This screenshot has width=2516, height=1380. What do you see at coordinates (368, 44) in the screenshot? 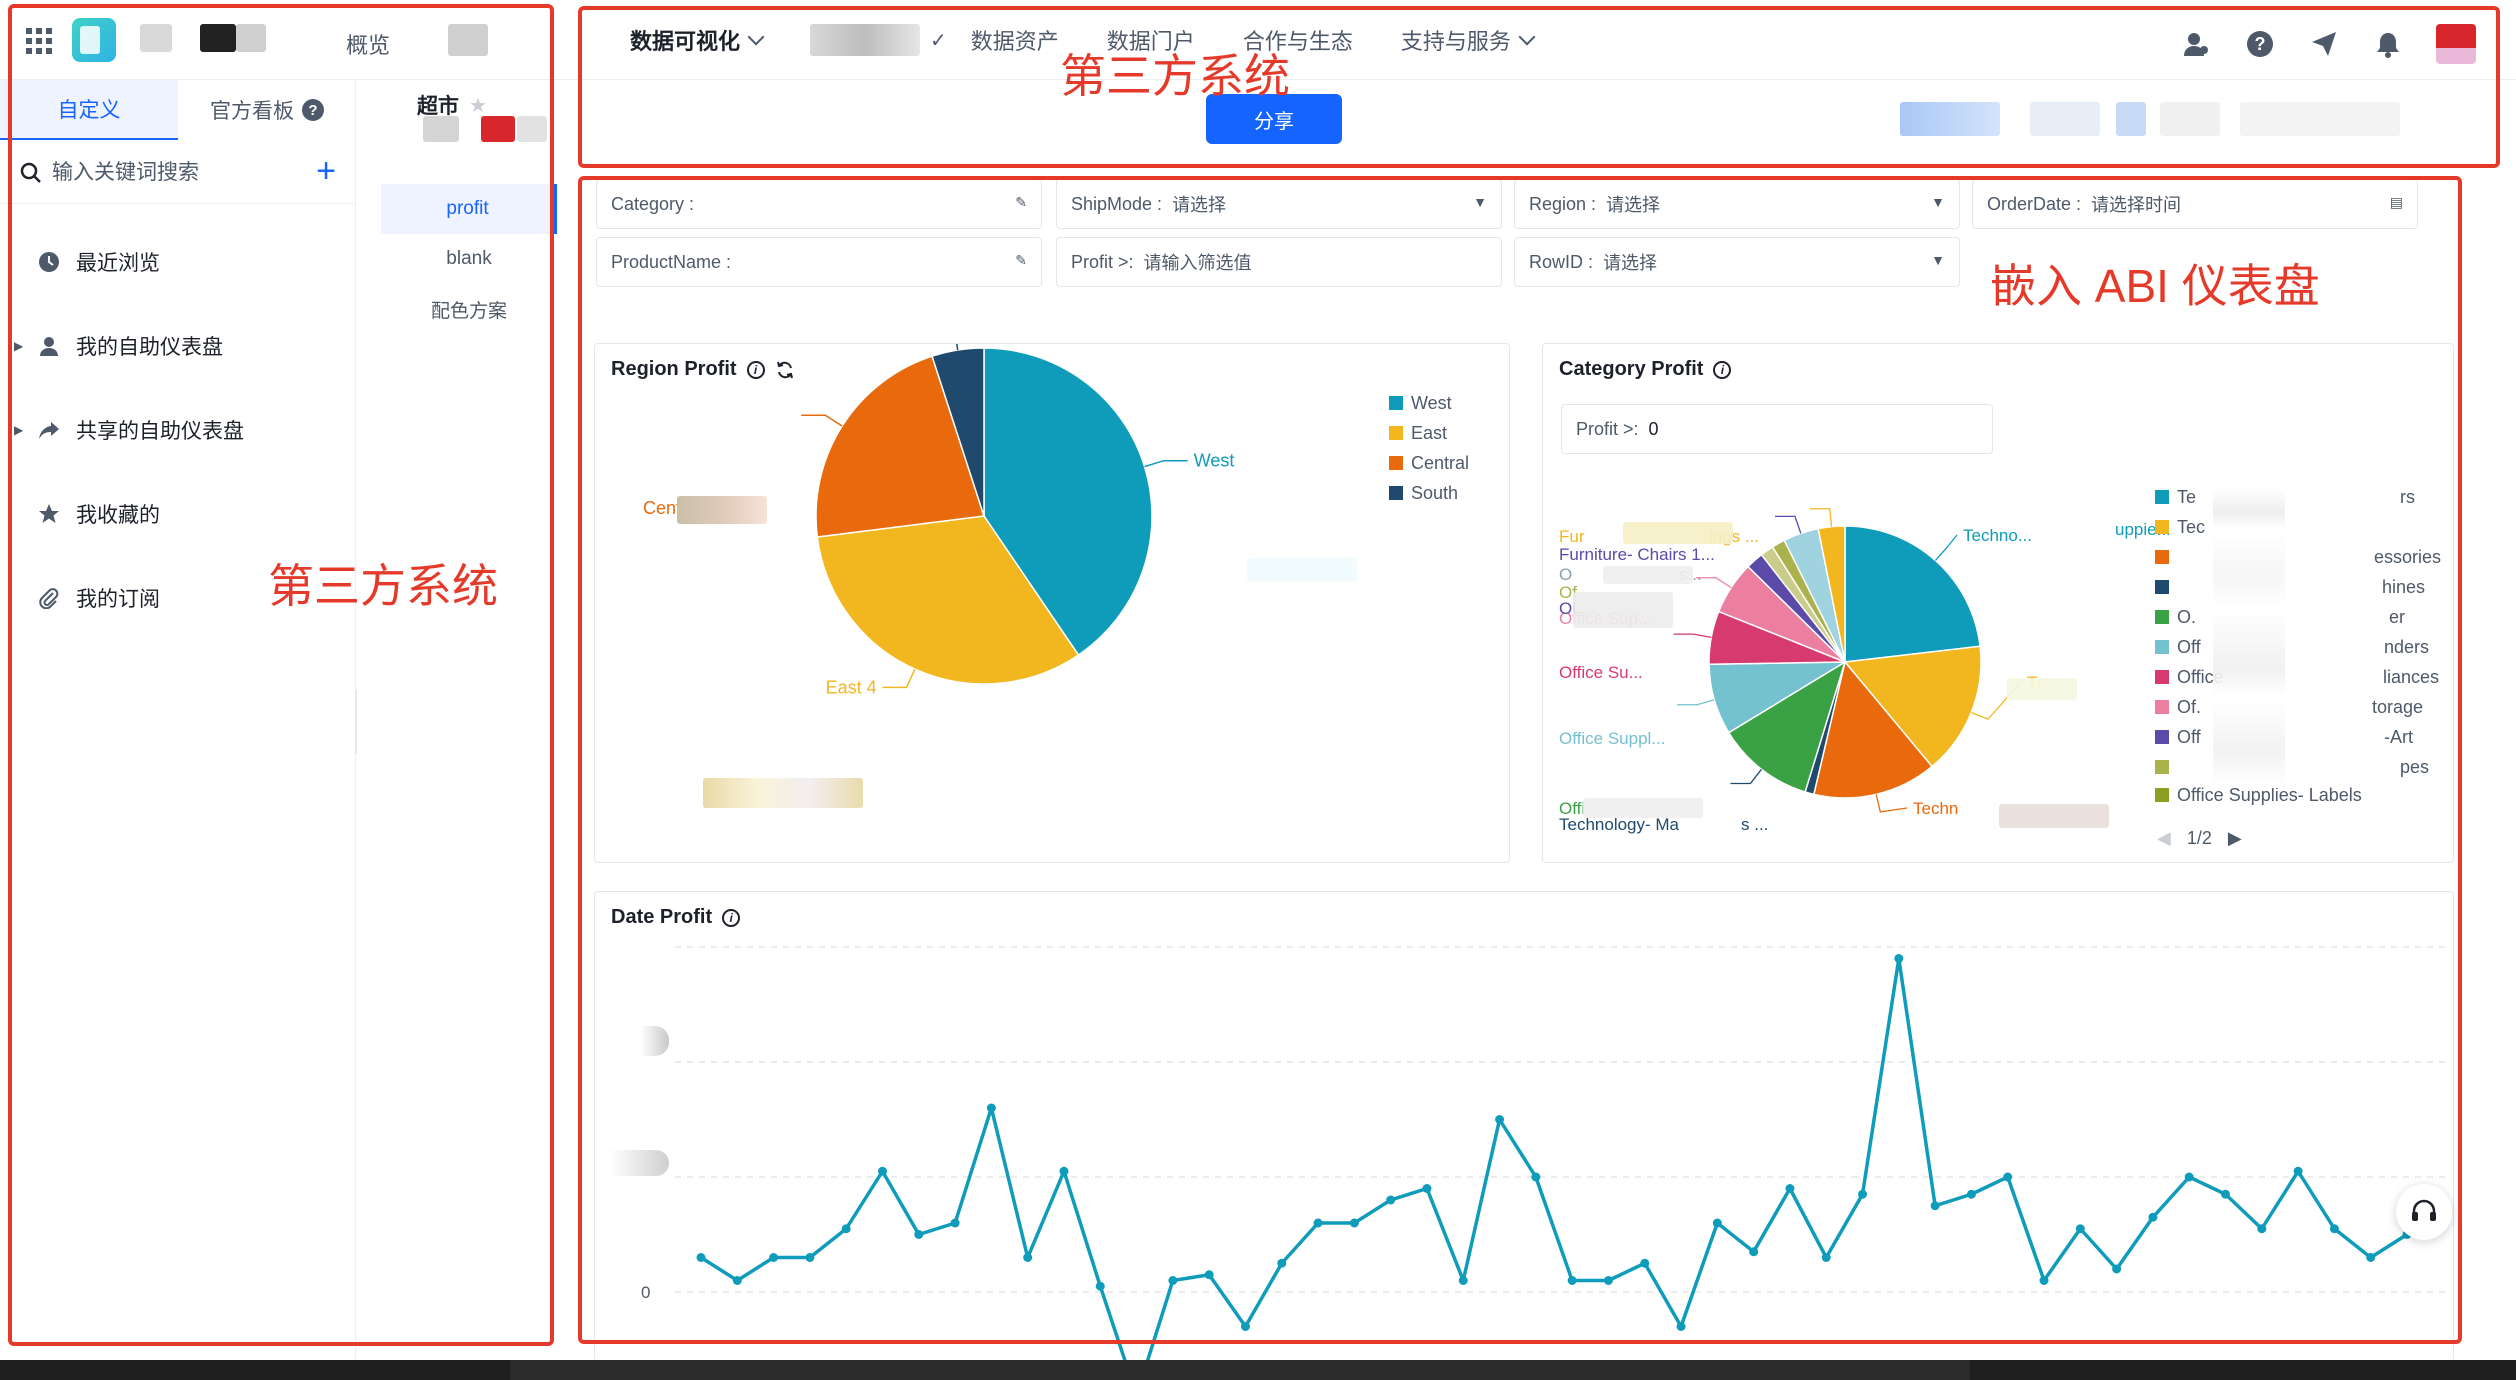
I see `nav-overview: 概览` at bounding box center [368, 44].